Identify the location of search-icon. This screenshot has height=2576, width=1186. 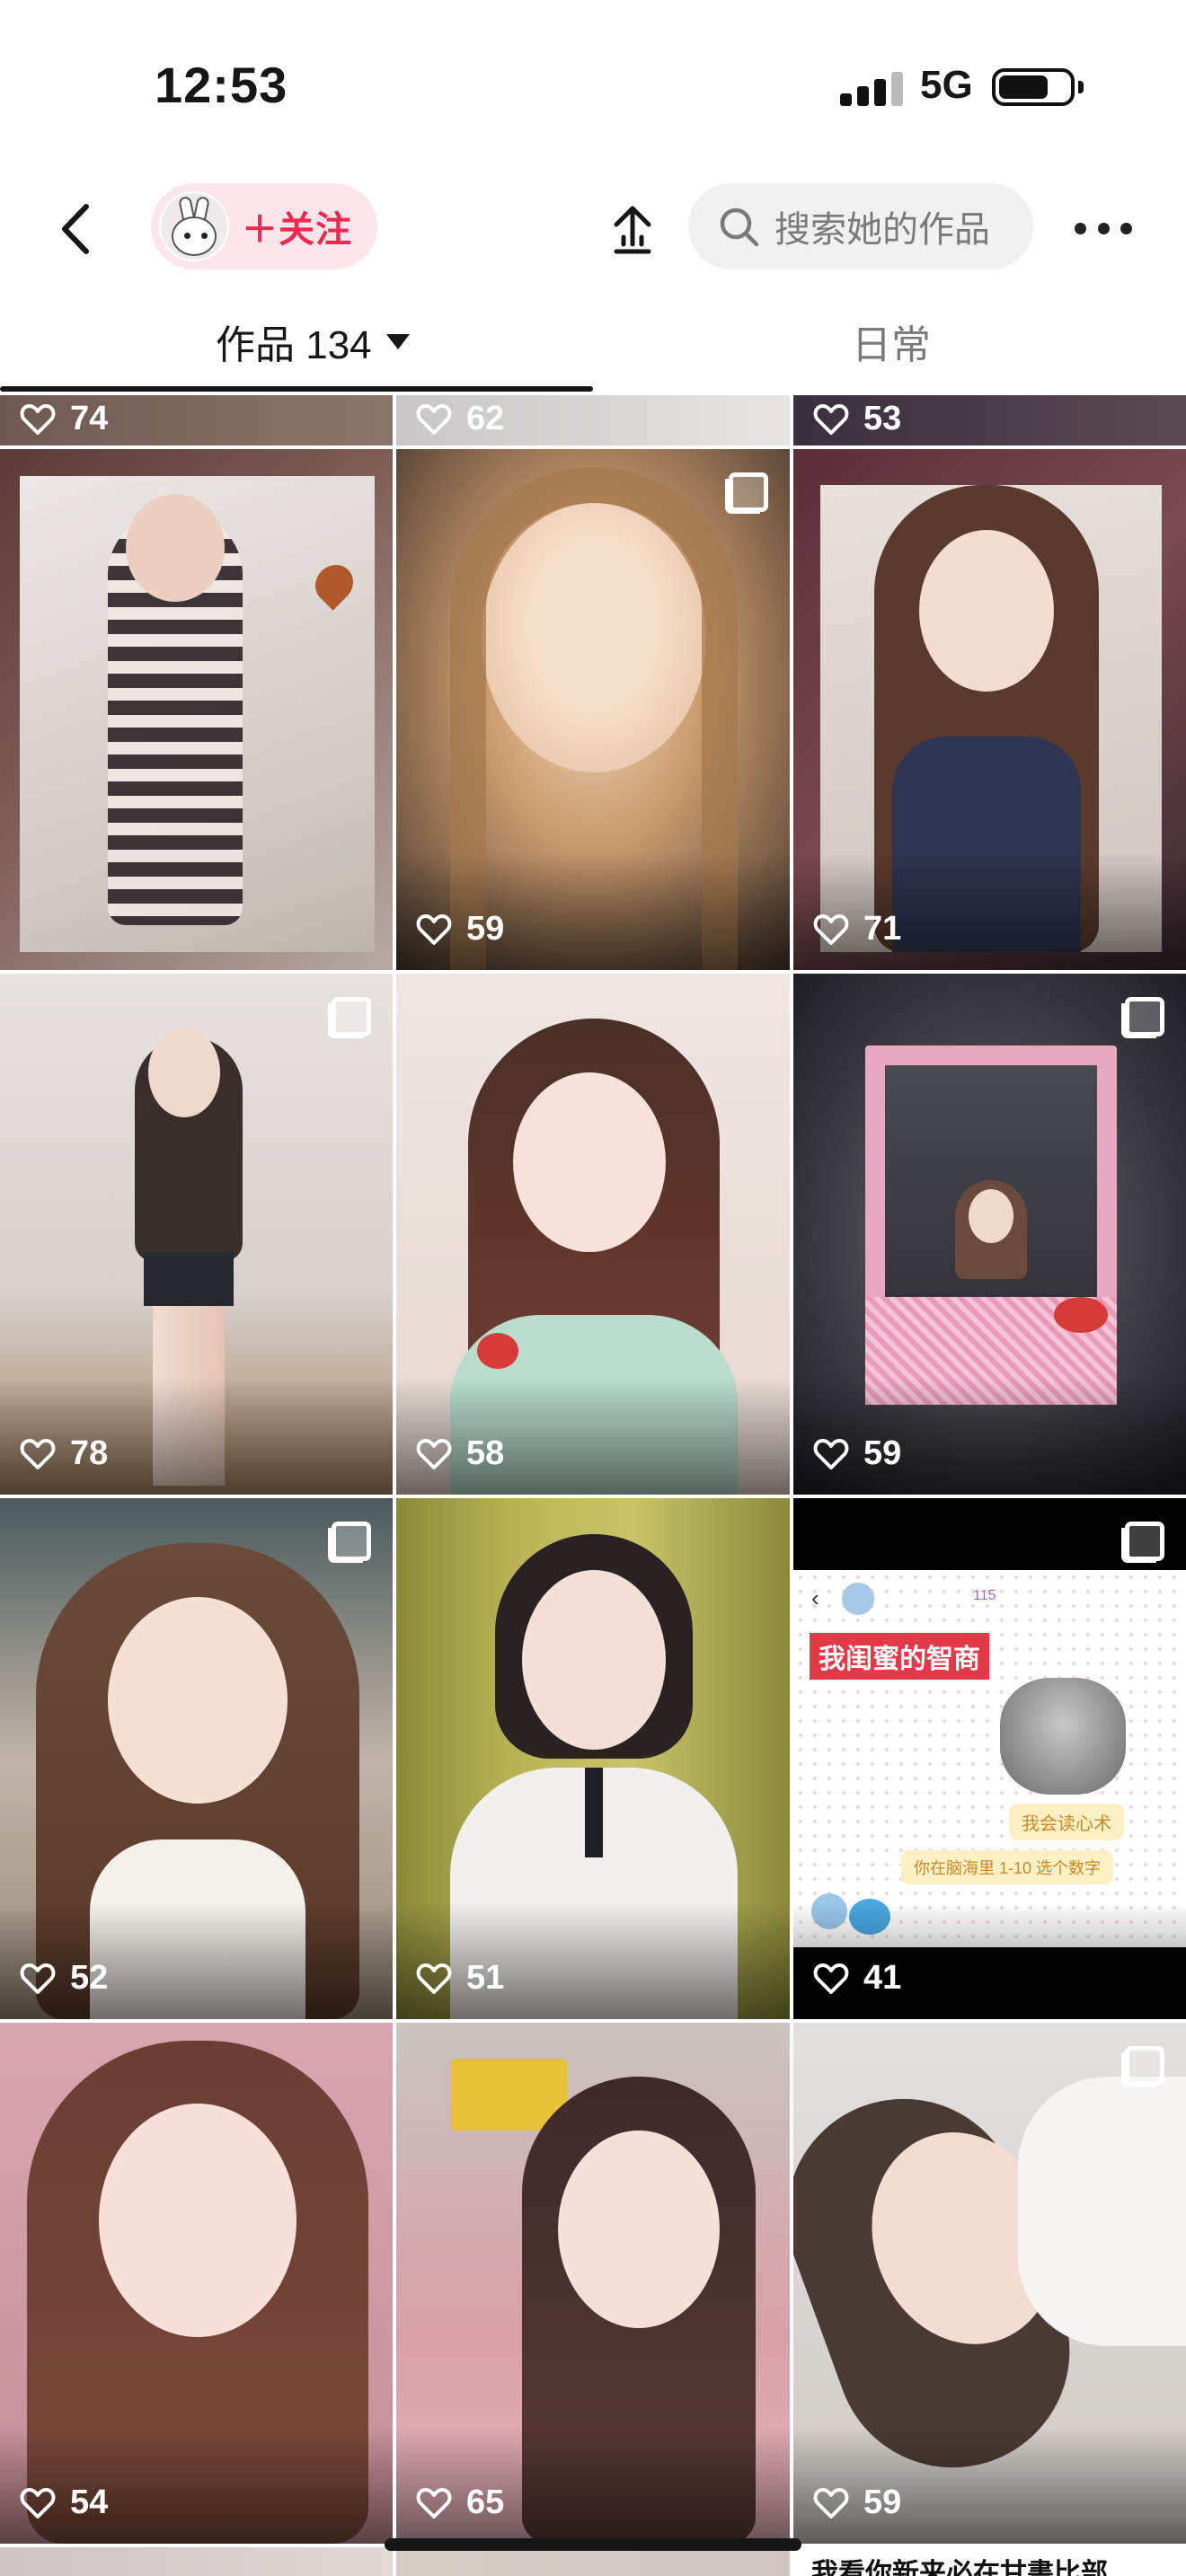
(739, 227).